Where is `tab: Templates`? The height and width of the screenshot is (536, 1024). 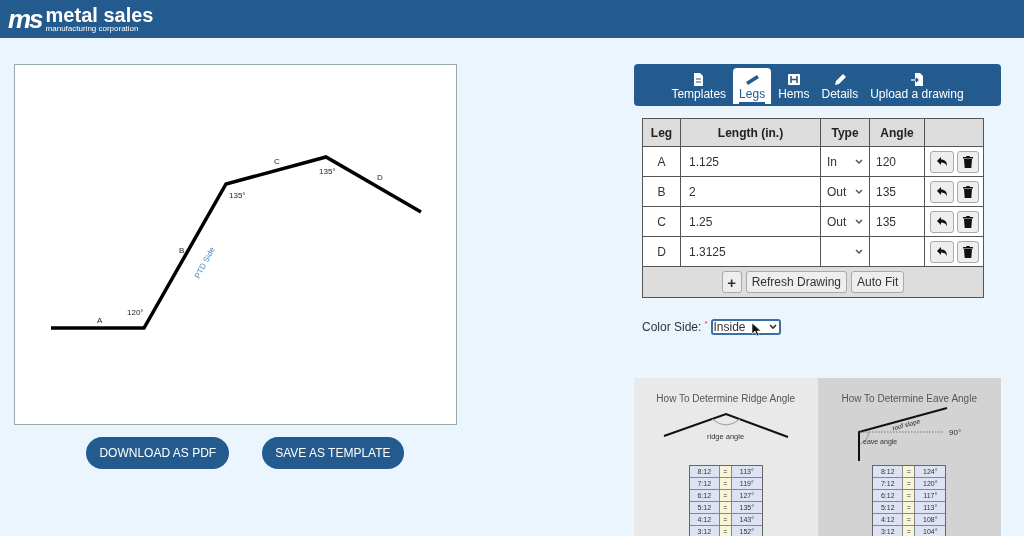
tab: Templates is located at coordinates (699, 86).